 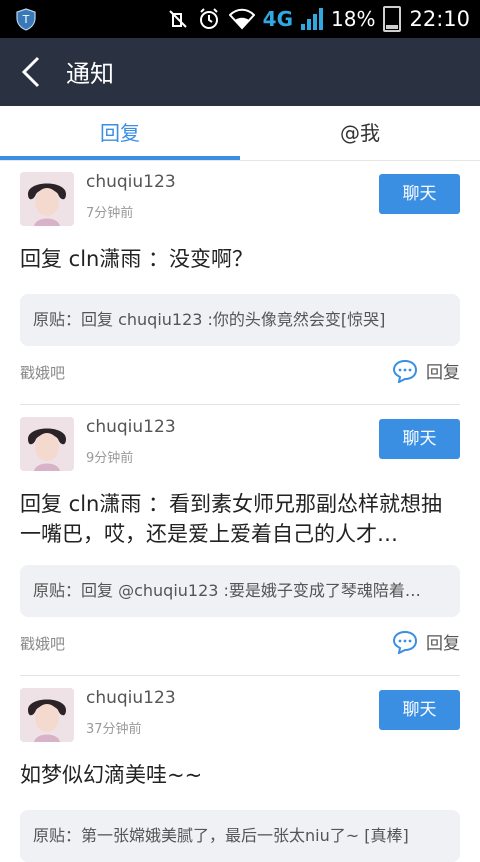 I want to click on reply-text: 如梦似幻滴美哇~~, so click(x=240, y=775).